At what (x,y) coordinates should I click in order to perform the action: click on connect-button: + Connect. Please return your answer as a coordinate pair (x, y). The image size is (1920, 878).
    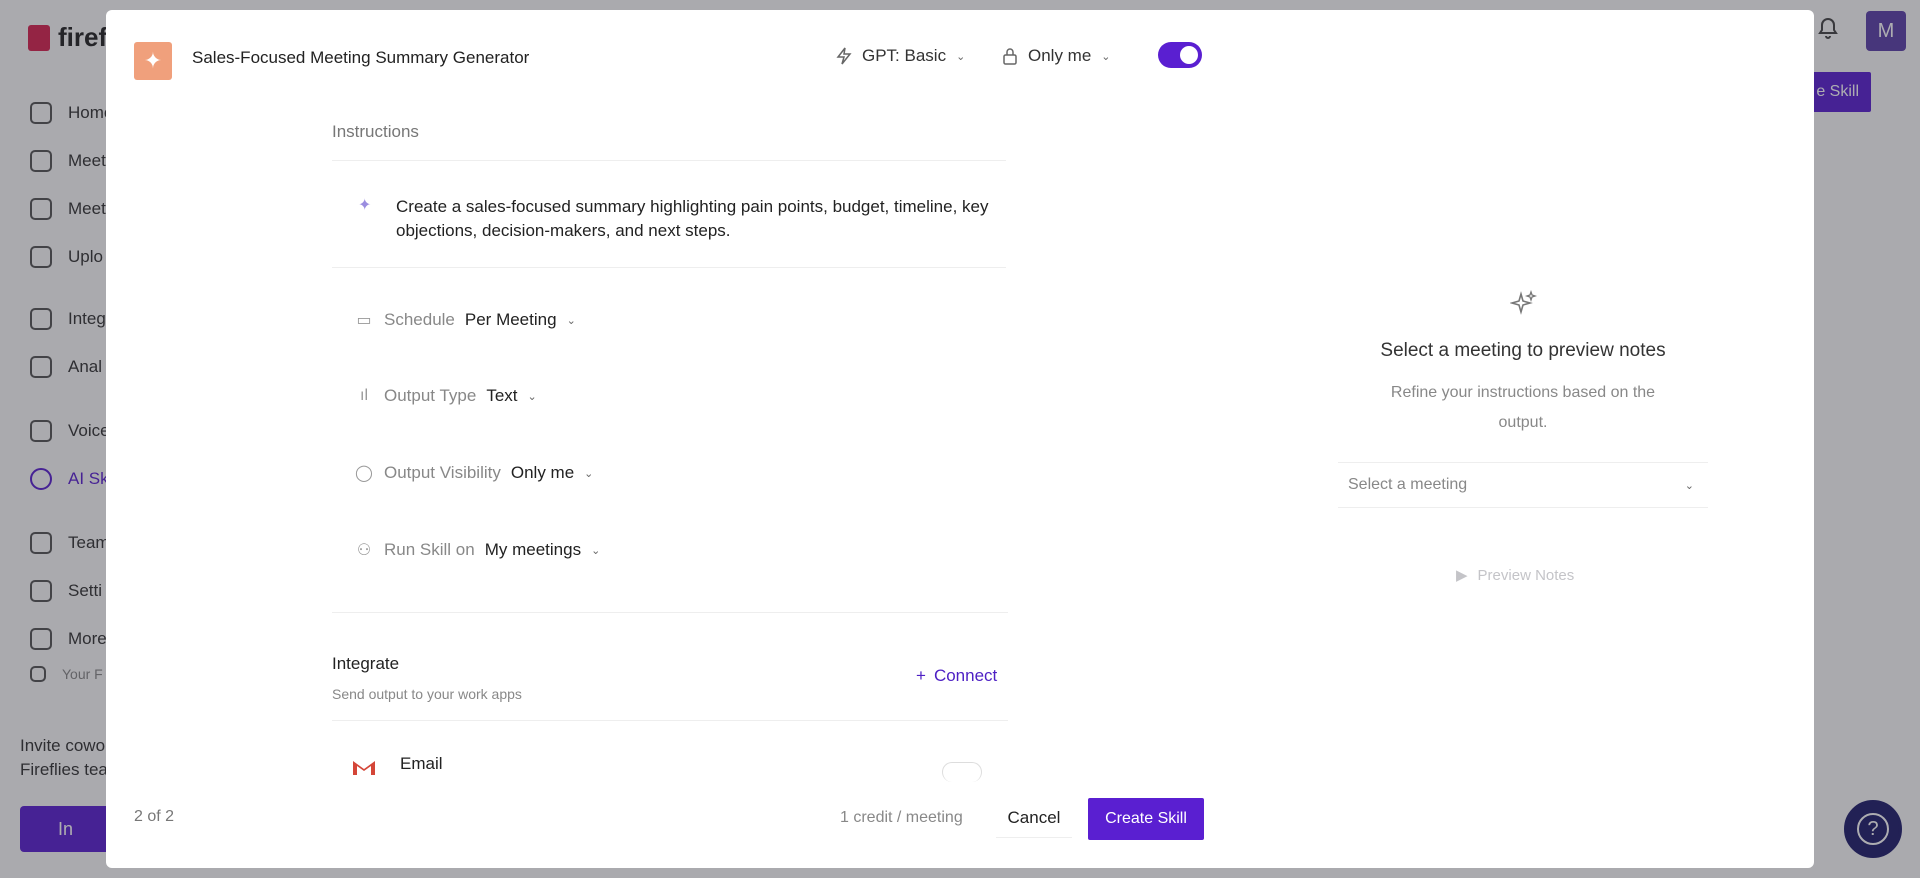
    Looking at the image, I should click on (956, 676).